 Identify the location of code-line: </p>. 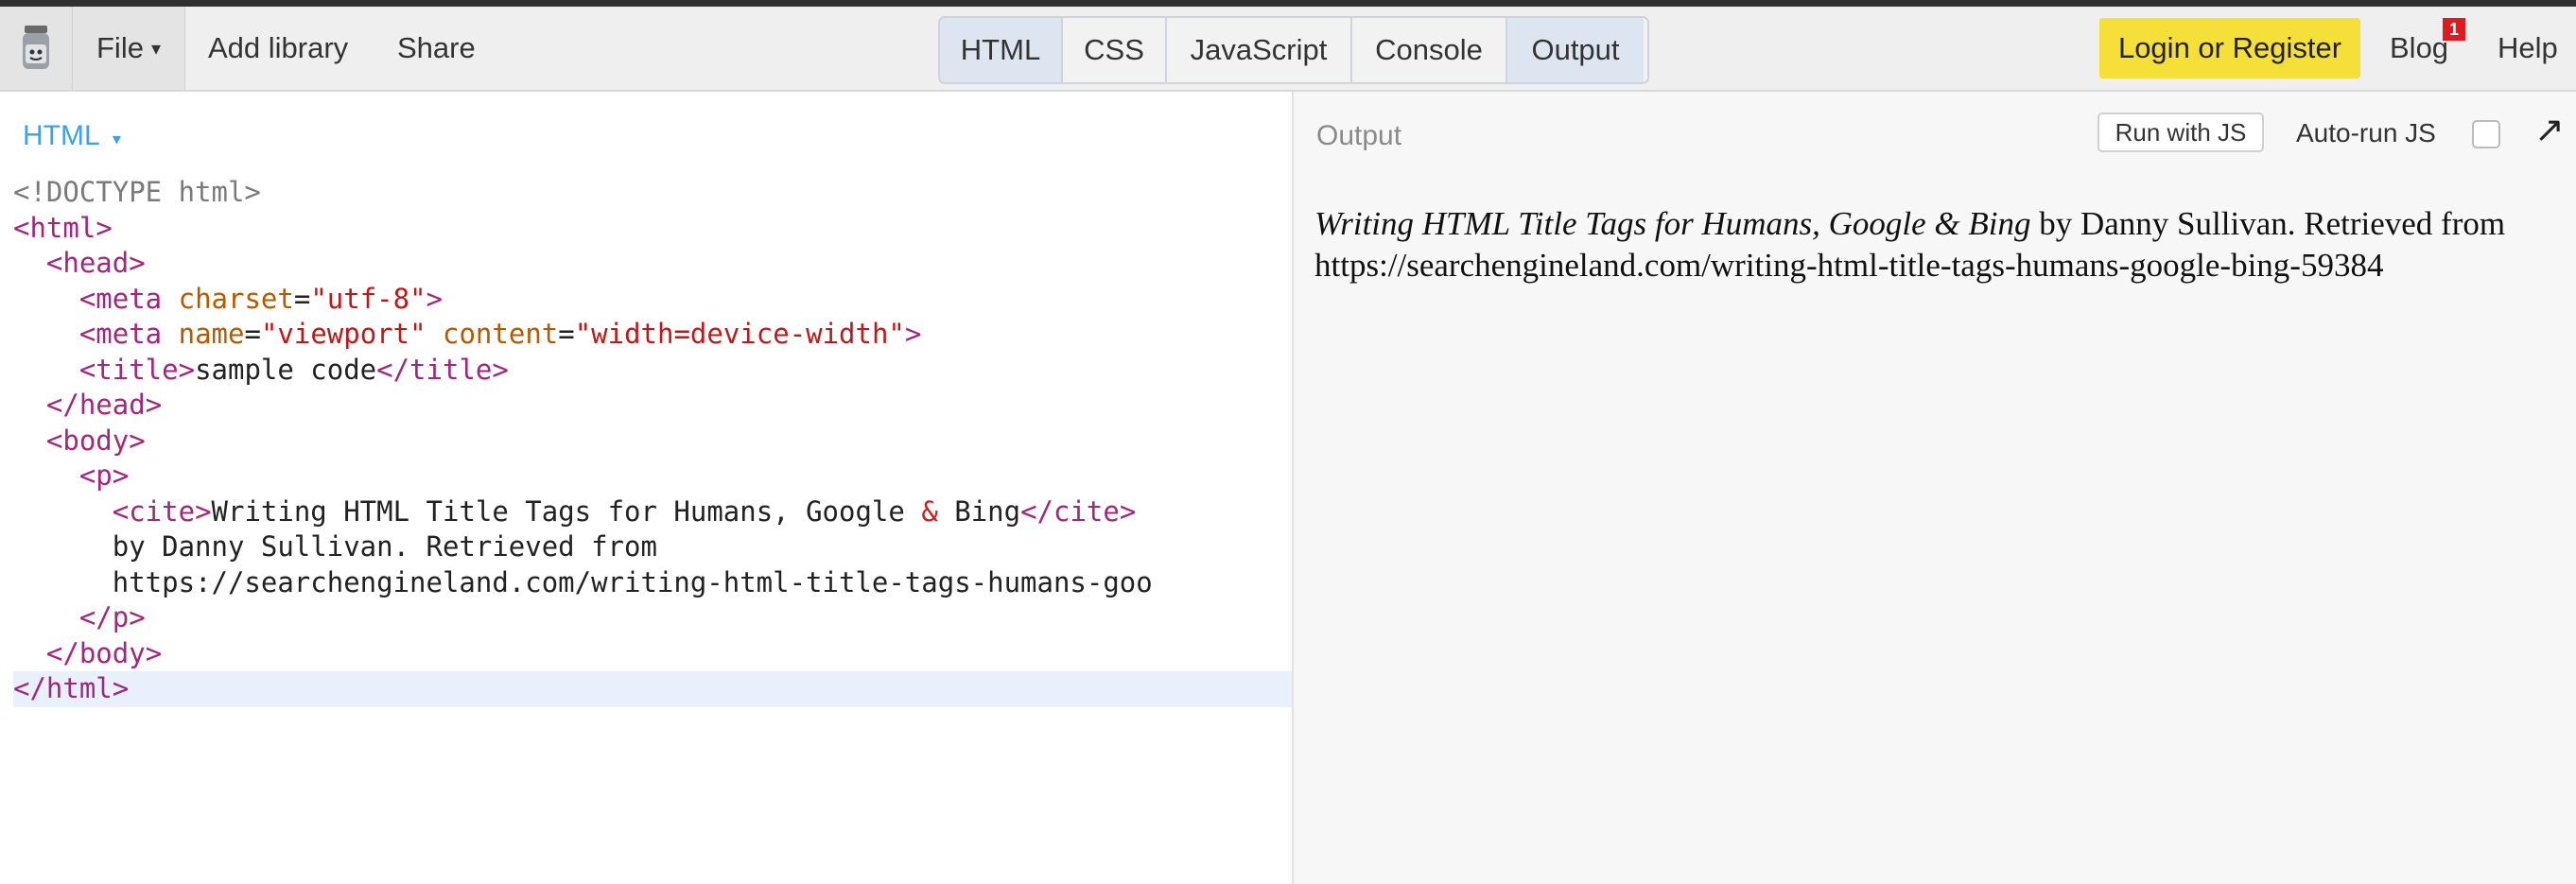
(112, 617).